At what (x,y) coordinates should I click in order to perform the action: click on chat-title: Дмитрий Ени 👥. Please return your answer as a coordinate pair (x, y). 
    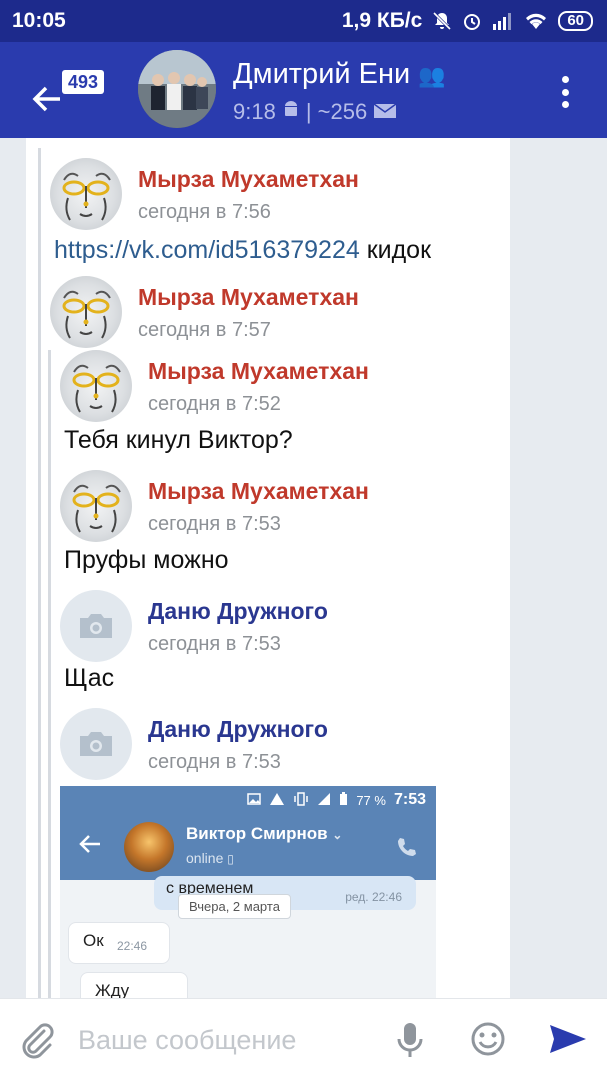
    Looking at the image, I should click on (339, 74).